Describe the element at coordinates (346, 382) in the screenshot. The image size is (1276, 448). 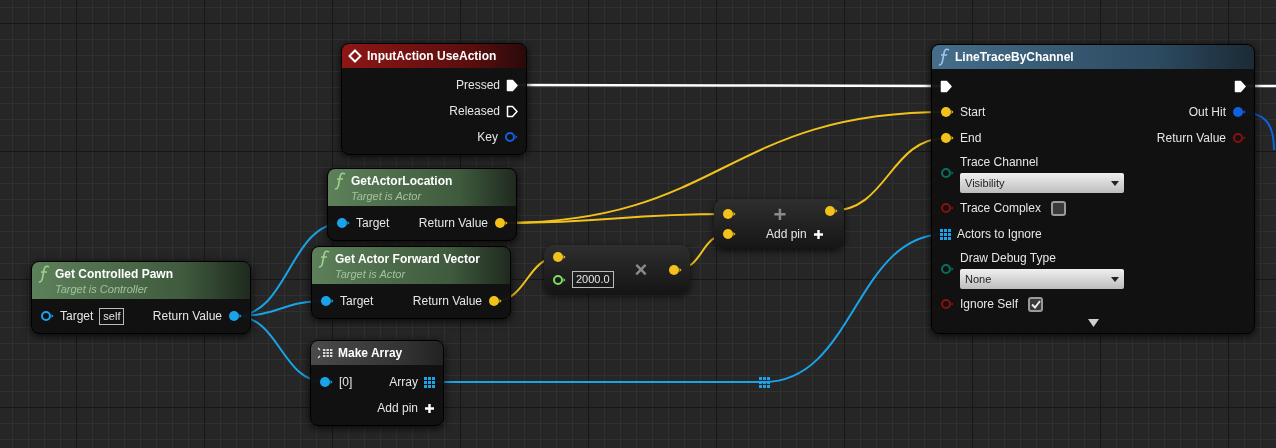
I see `pin-label: [0]` at that location.